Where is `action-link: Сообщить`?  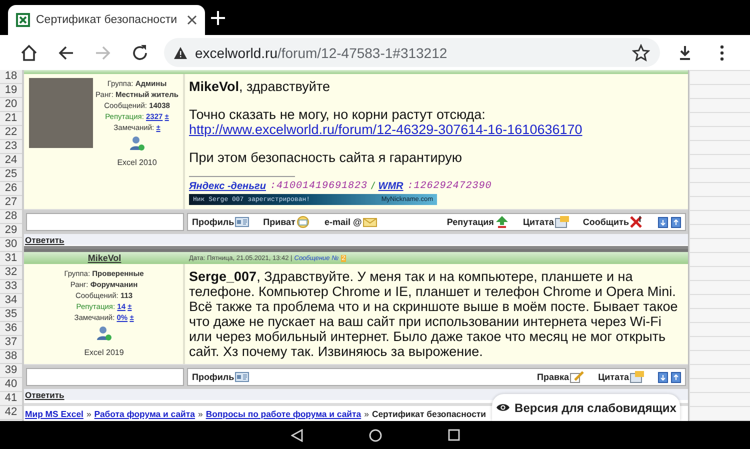
action-link: Сообщить is located at coordinates (613, 222).